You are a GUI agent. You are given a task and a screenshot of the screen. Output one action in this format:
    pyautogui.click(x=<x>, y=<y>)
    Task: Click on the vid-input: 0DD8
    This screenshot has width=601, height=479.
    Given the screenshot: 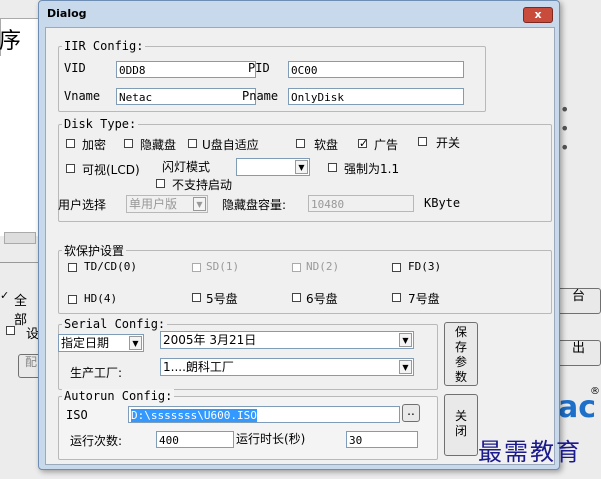 What is the action you would take?
    pyautogui.click(x=186, y=69)
    